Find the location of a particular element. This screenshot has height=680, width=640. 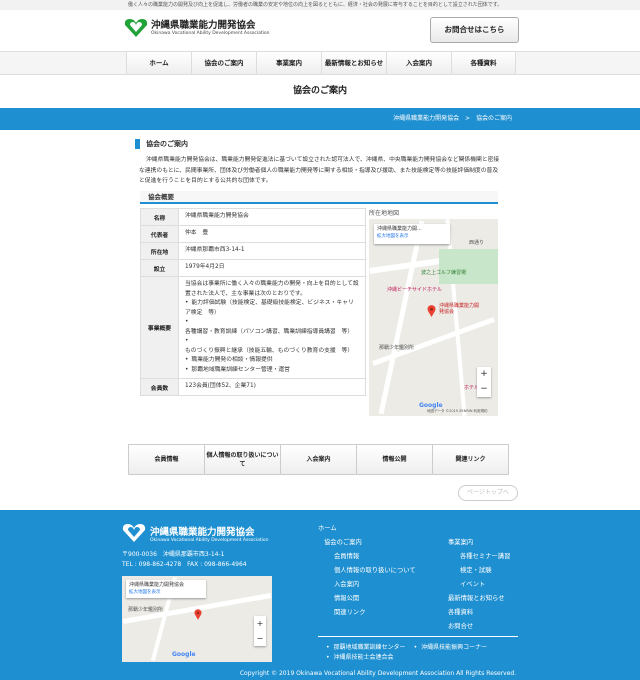

footer-postal: 〒900-0036 沖縄県那覇市西3-14-1 is located at coordinates (173, 554).